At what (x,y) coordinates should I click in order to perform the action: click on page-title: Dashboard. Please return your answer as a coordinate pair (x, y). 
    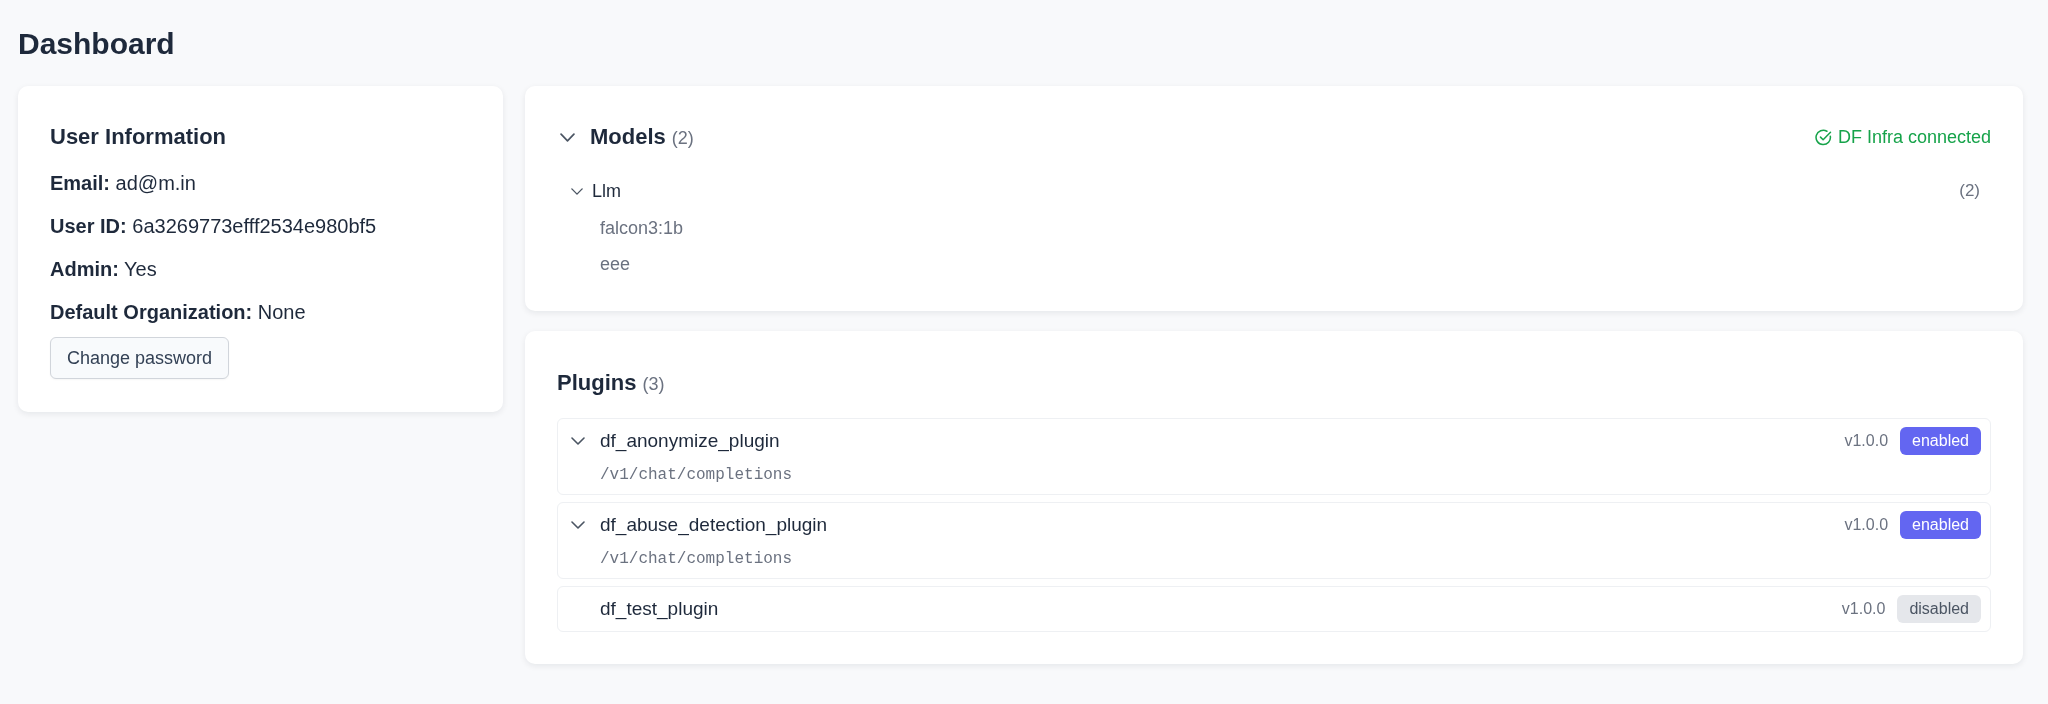
    Looking at the image, I should click on (96, 44).